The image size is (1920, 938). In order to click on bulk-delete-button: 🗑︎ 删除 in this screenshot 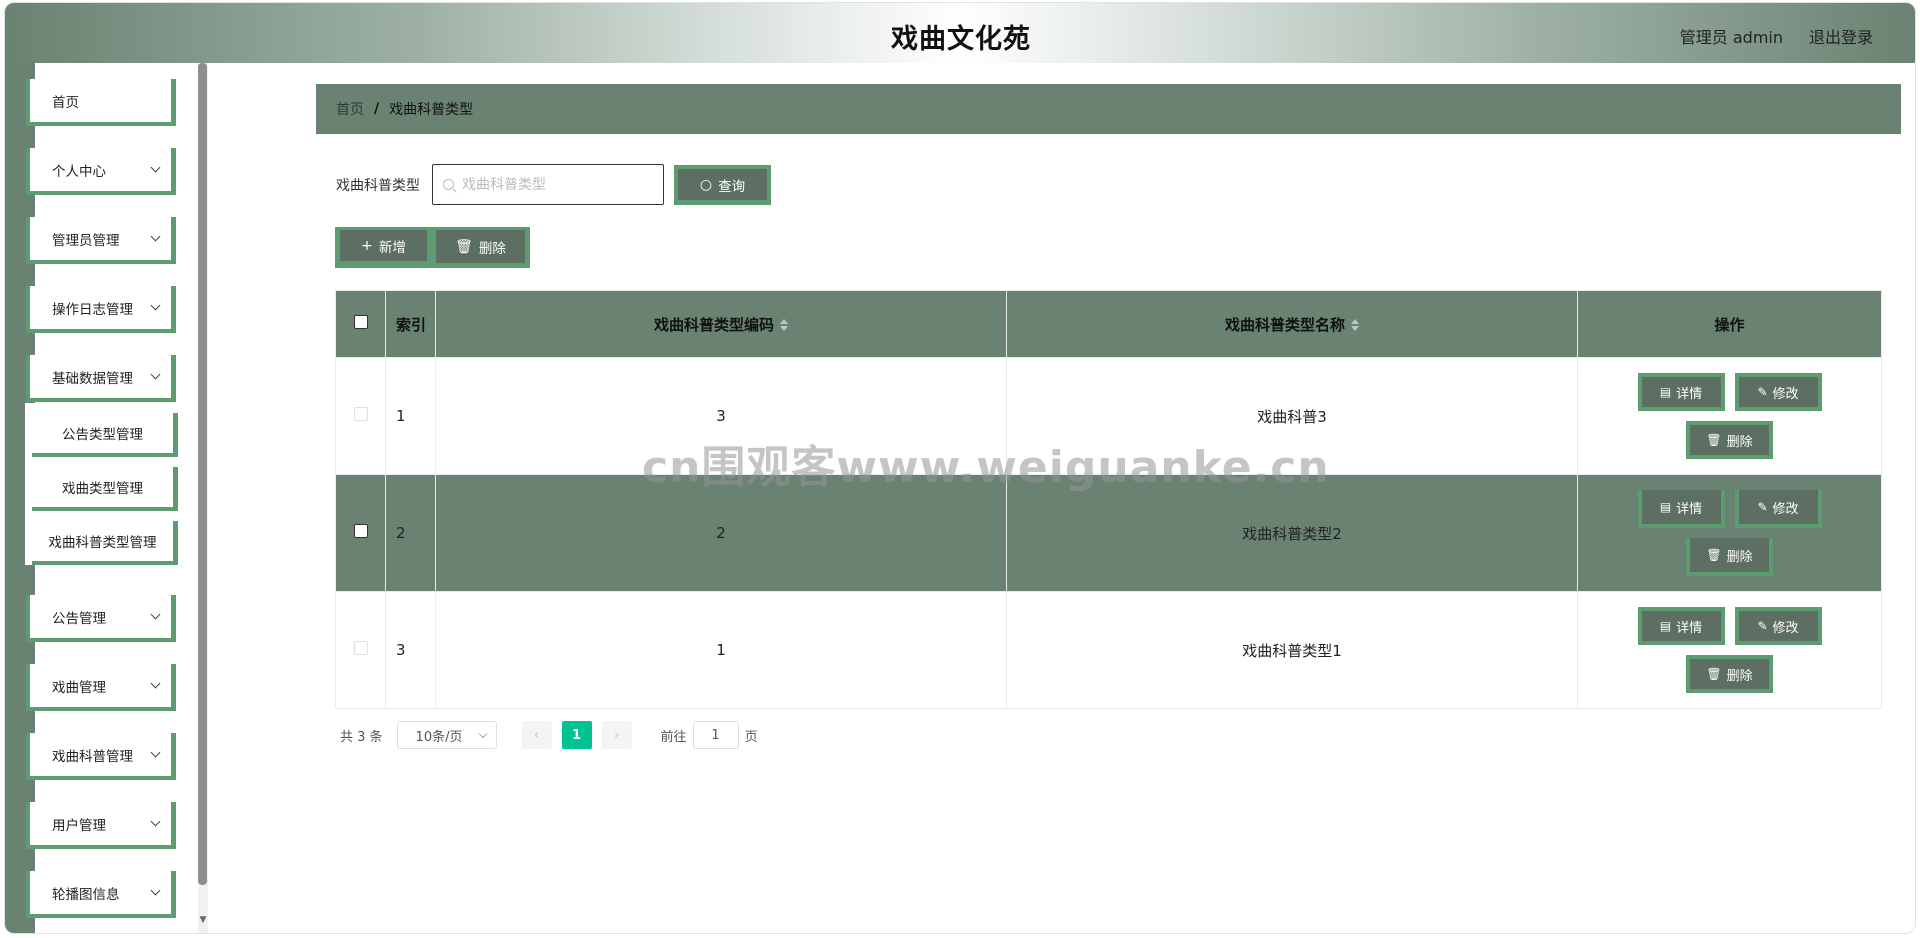, I will do `click(480, 246)`.